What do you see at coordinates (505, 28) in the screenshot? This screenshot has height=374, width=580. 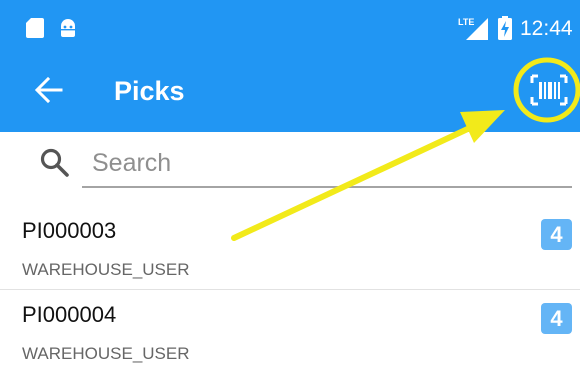 I see `battery-charging-icon` at bounding box center [505, 28].